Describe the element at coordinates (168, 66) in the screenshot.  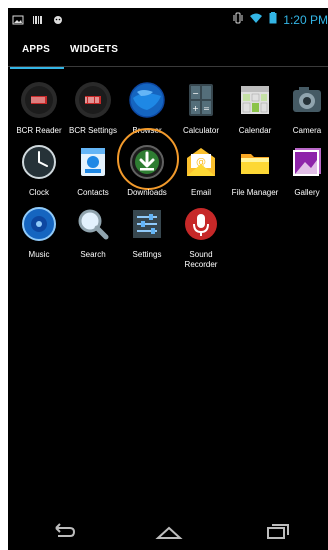
I see `tab-divider` at that location.